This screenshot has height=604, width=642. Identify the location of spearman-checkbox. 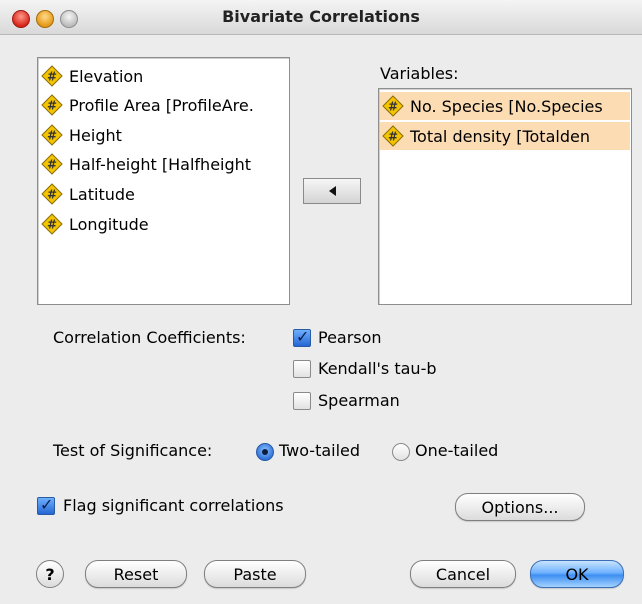
(302, 401).